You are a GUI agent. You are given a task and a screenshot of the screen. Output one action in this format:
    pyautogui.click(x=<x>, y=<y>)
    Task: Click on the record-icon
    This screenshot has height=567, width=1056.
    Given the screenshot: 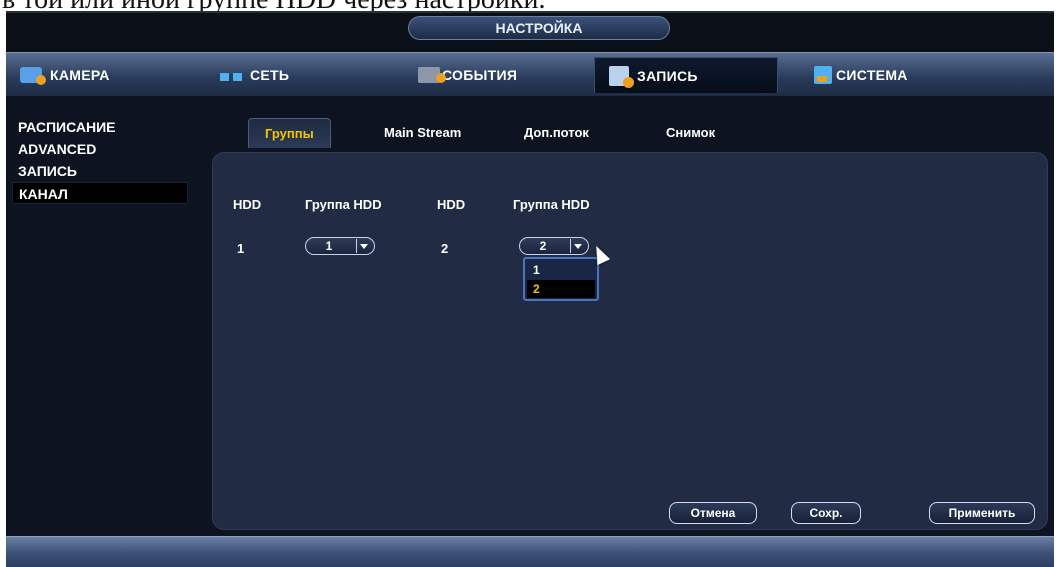 What is the action you would take?
    pyautogui.click(x=621, y=76)
    